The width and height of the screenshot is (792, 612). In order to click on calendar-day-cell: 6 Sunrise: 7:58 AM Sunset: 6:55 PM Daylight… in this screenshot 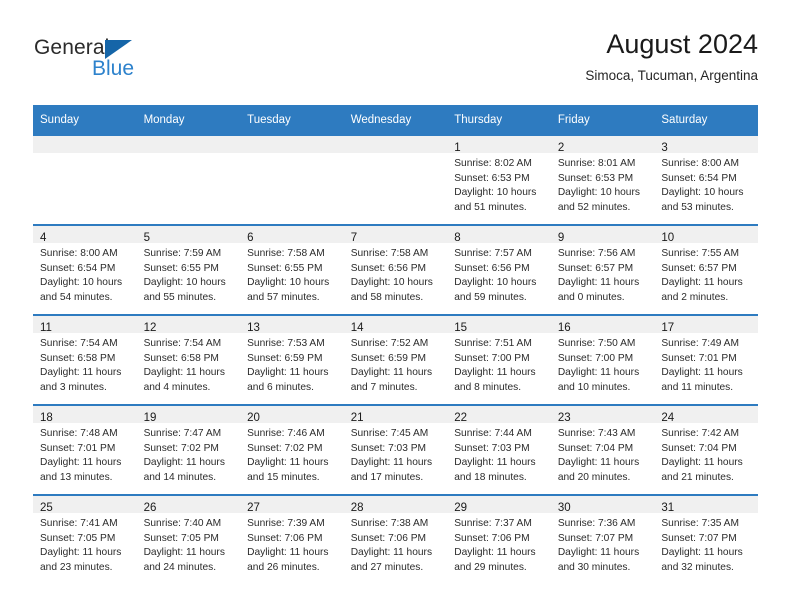, I will do `click(292, 269)`.